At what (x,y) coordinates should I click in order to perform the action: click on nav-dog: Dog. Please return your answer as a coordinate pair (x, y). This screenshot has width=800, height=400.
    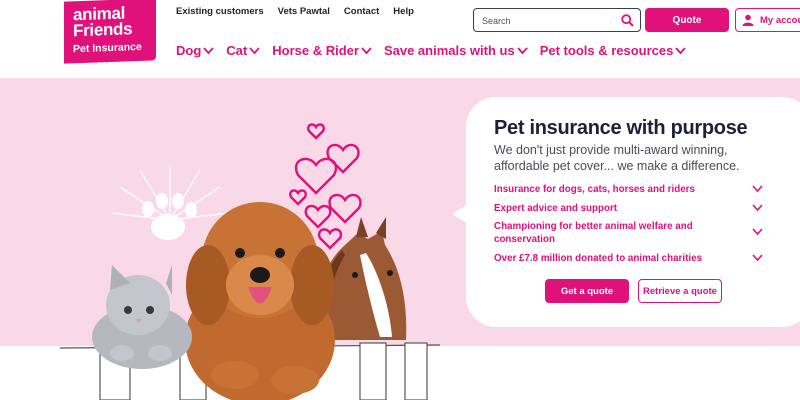
    Looking at the image, I should click on (195, 50).